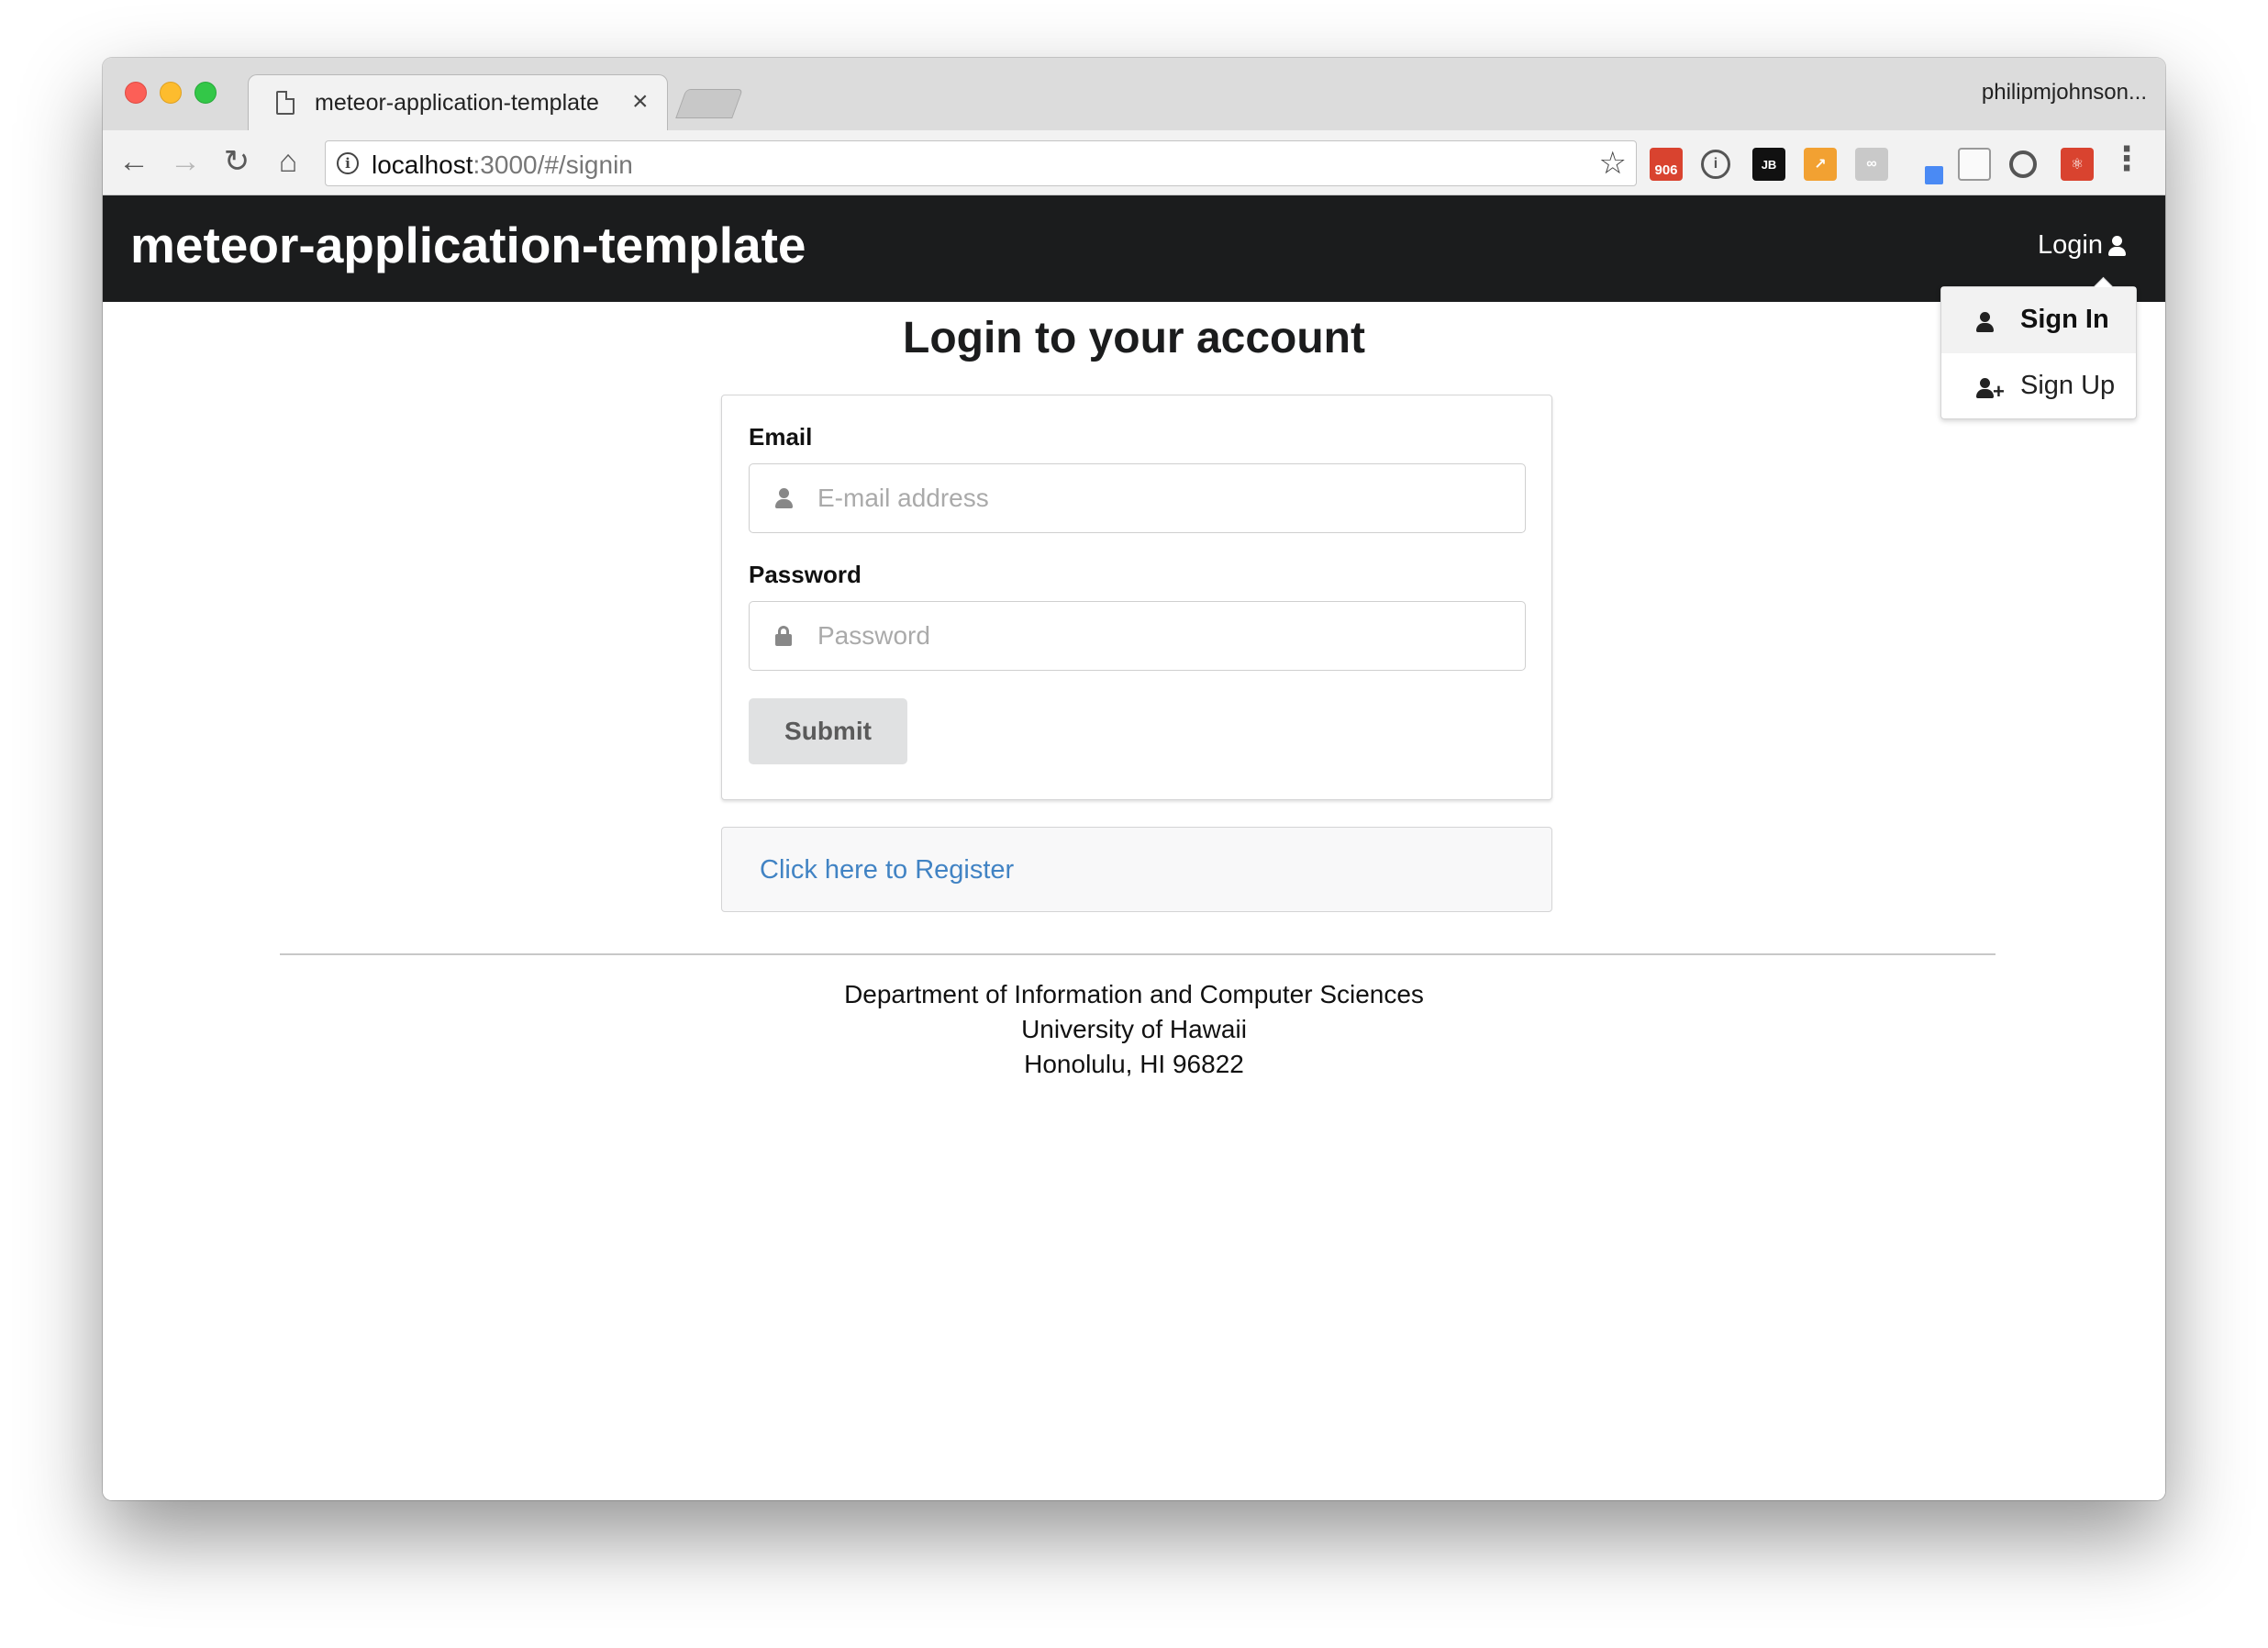 This screenshot has height=1648, width=2268. I want to click on login-dropdown-toggle: Login, so click(2082, 246).